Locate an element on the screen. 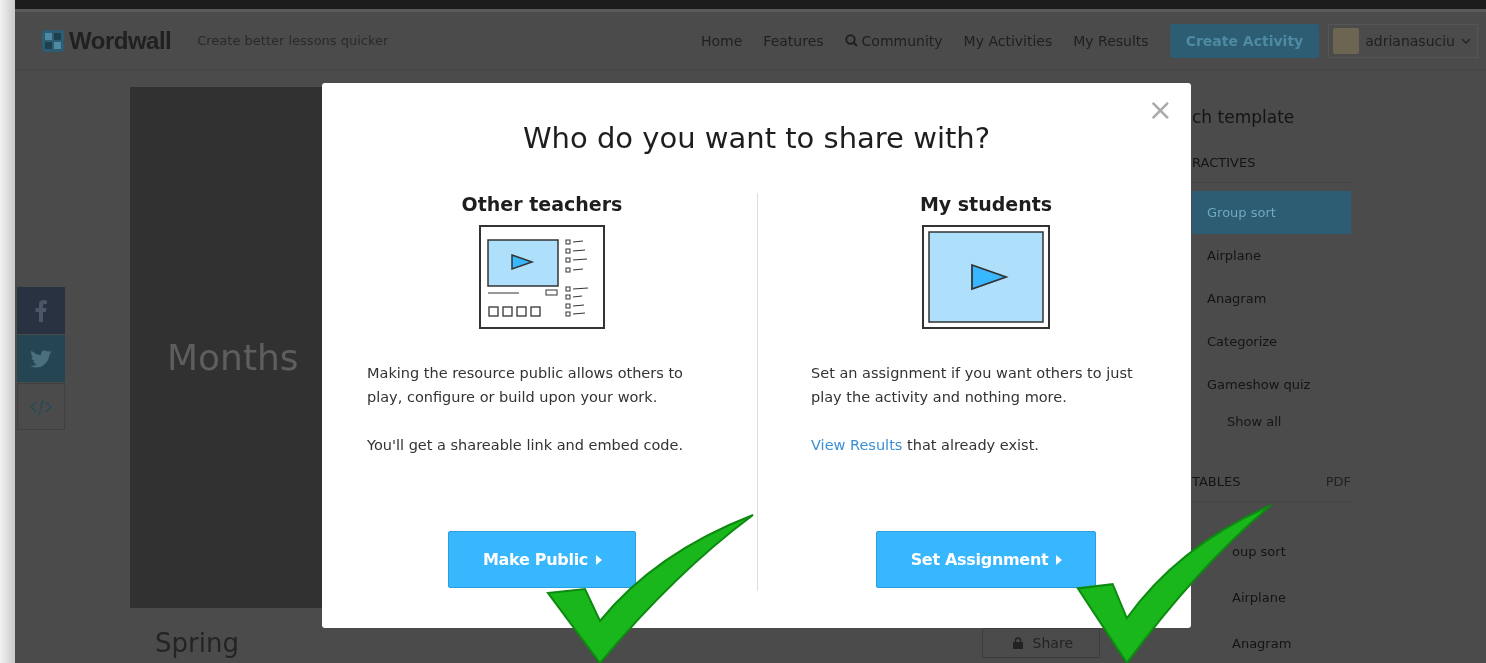 Image resolution: width=1486 pixels, height=663 pixels. bird-icon is located at coordinates (41, 358).